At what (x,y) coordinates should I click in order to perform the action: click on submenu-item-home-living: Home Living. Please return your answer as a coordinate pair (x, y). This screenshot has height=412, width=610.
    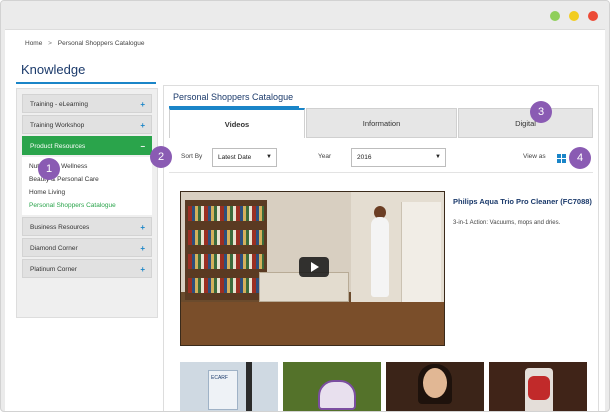
    Looking at the image, I should click on (87, 192).